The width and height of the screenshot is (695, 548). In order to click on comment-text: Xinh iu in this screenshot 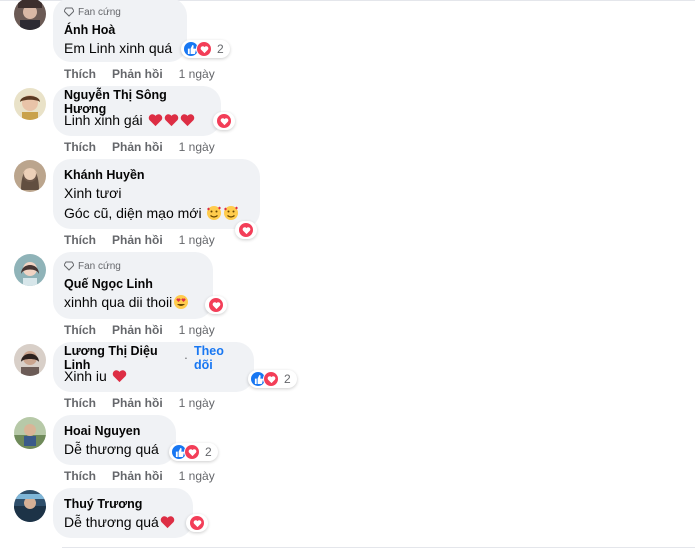, I will do `click(85, 376)`.